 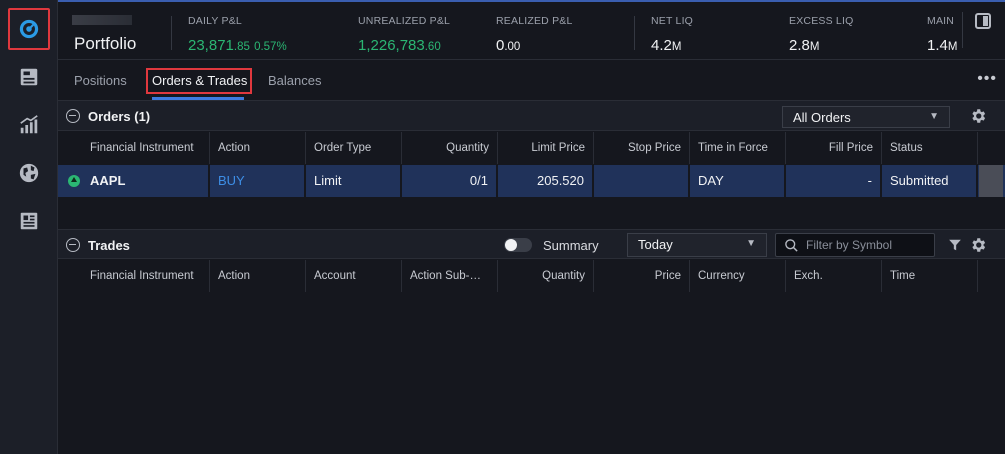 What do you see at coordinates (237, 34) in the screenshot?
I see `daily-pnl-metric: DAILY P&L 23,871.85 0.57%` at bounding box center [237, 34].